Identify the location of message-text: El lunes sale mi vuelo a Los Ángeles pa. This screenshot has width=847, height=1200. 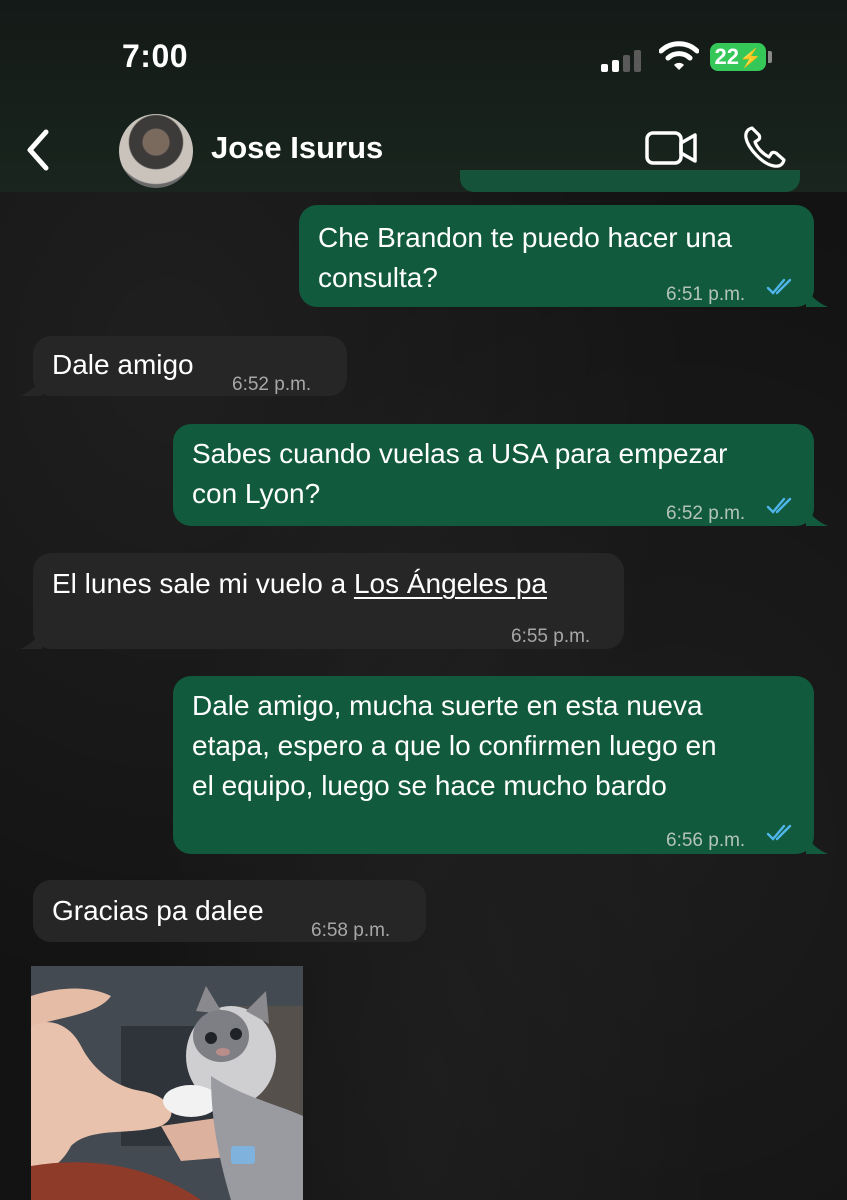
(299, 584).